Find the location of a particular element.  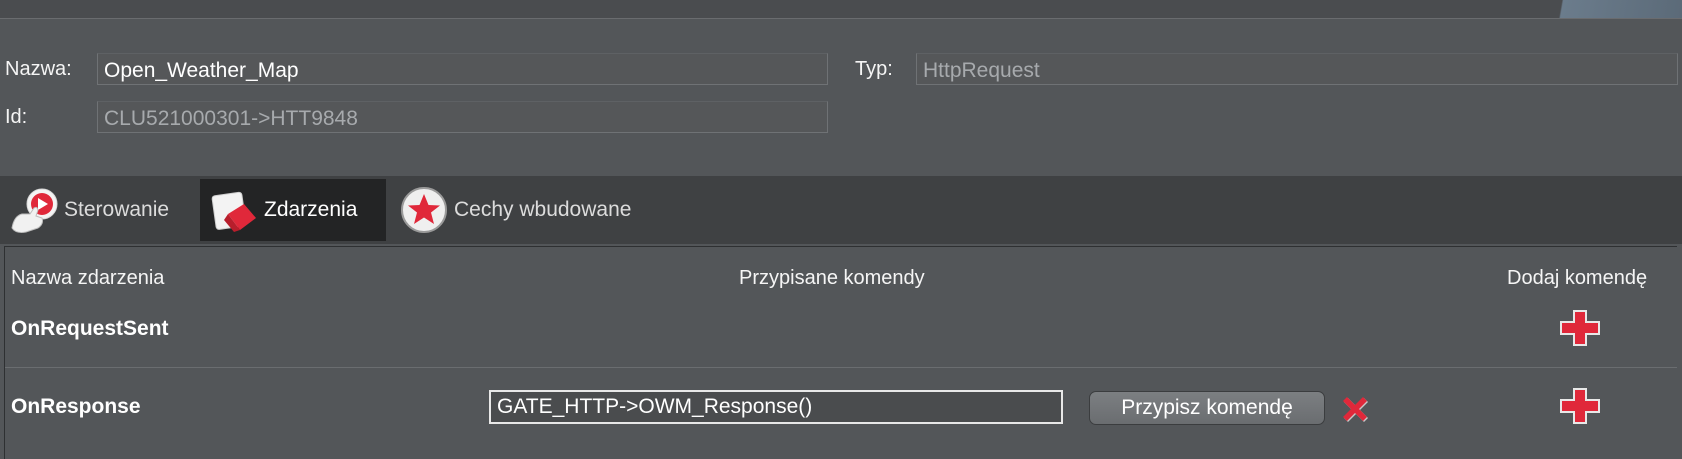

event-name-onrequestsent: OnRequestSent is located at coordinates (90, 328).